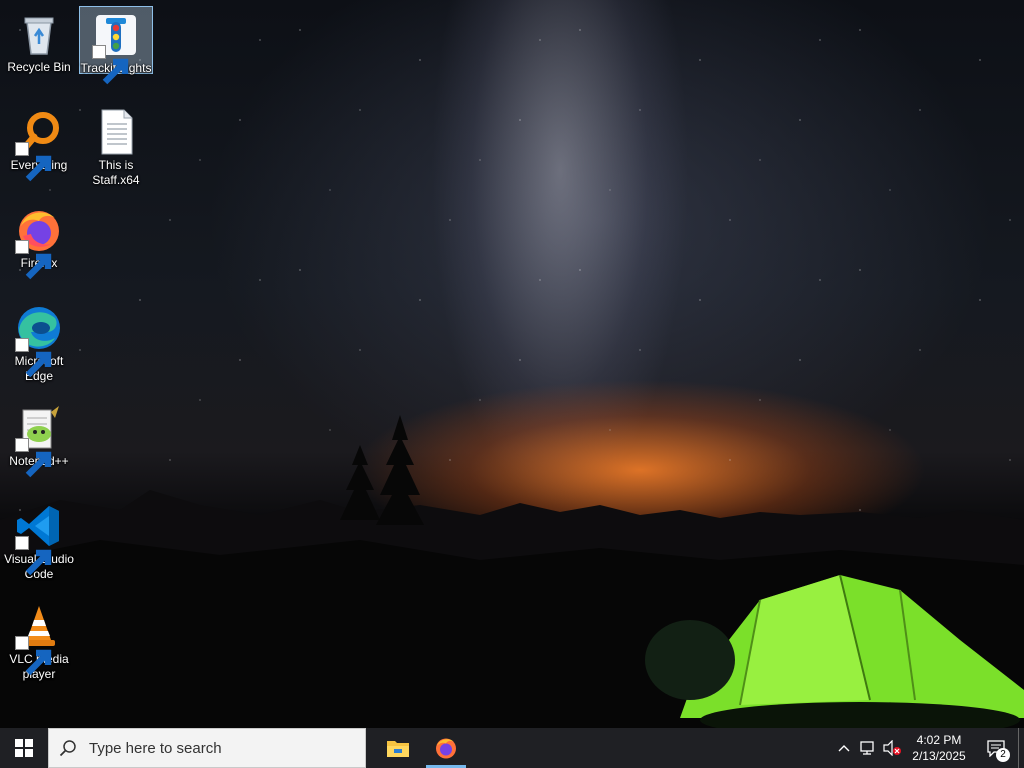  I want to click on desktop-icon-firefox: Firefox, so click(39, 241).